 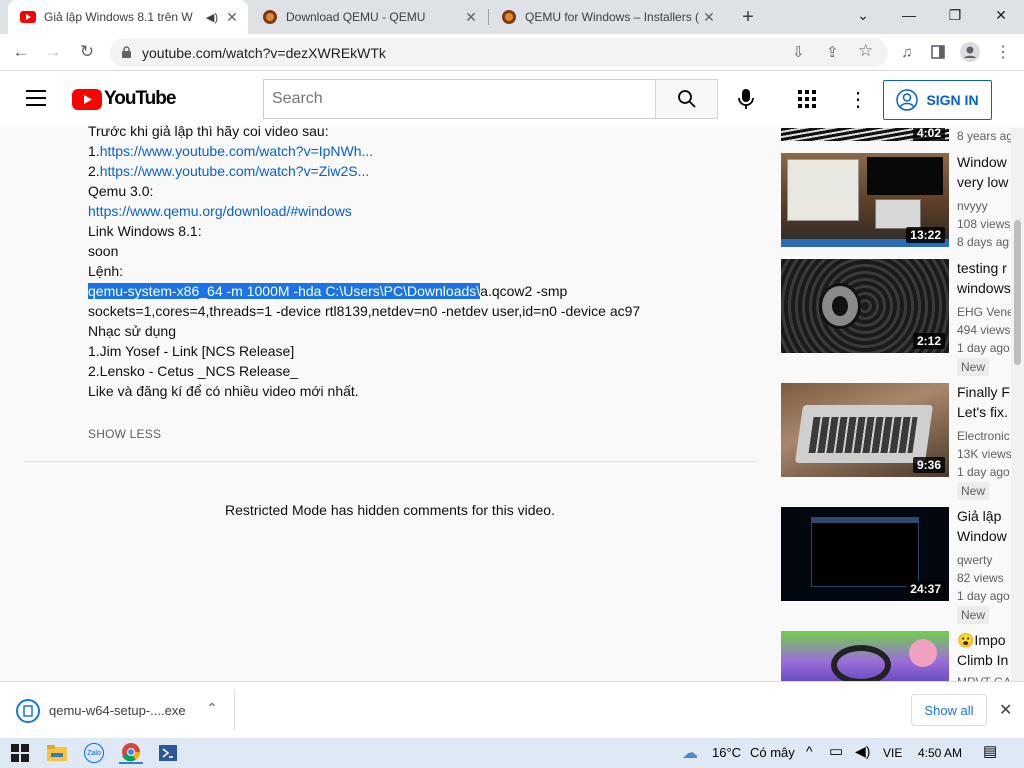 What do you see at coordinates (984, 677) in the screenshot?
I see `video-channel: MRVT GA` at bounding box center [984, 677].